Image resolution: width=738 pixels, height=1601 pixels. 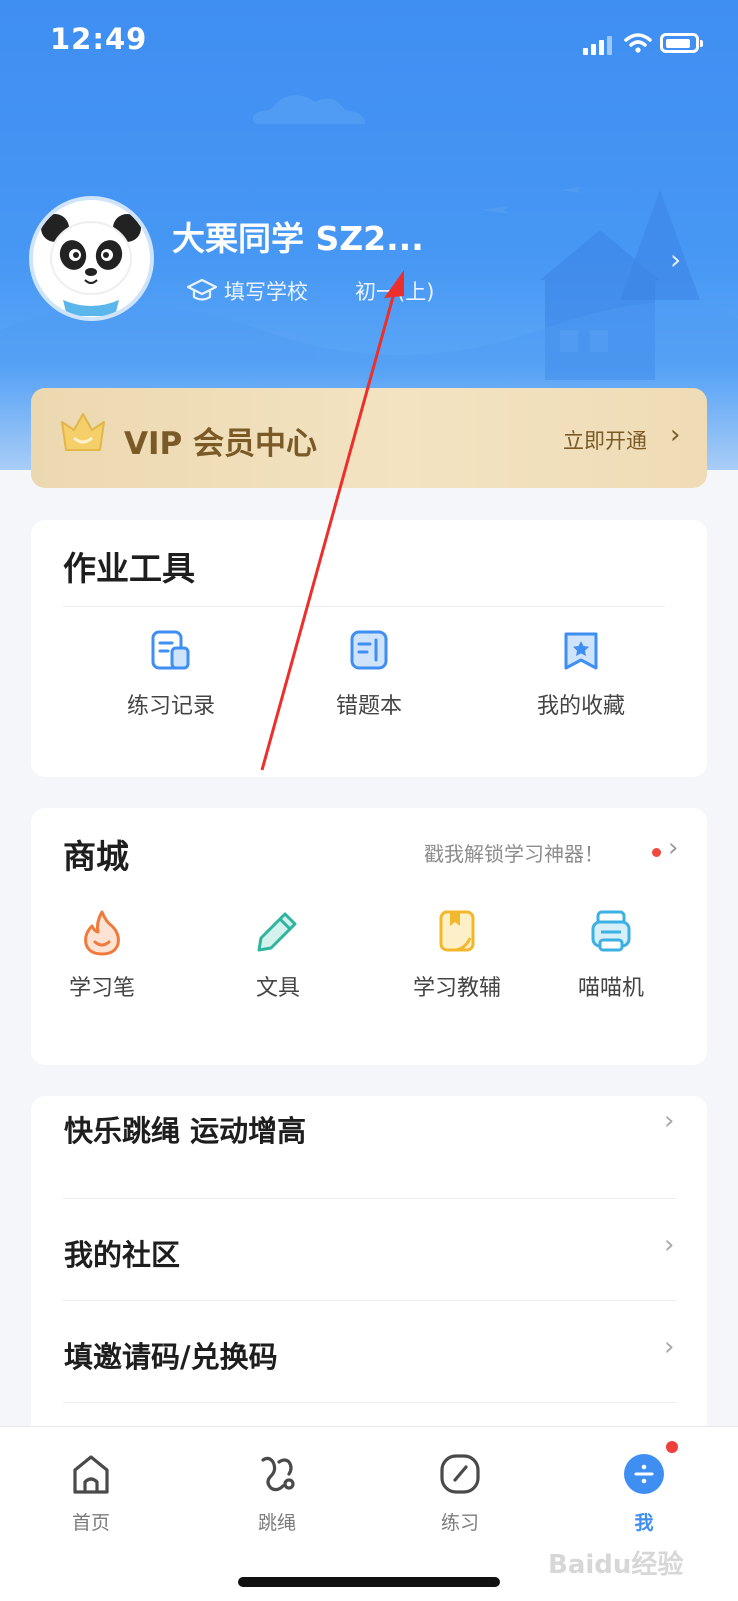 I want to click on pencil-icon, so click(x=277, y=932).